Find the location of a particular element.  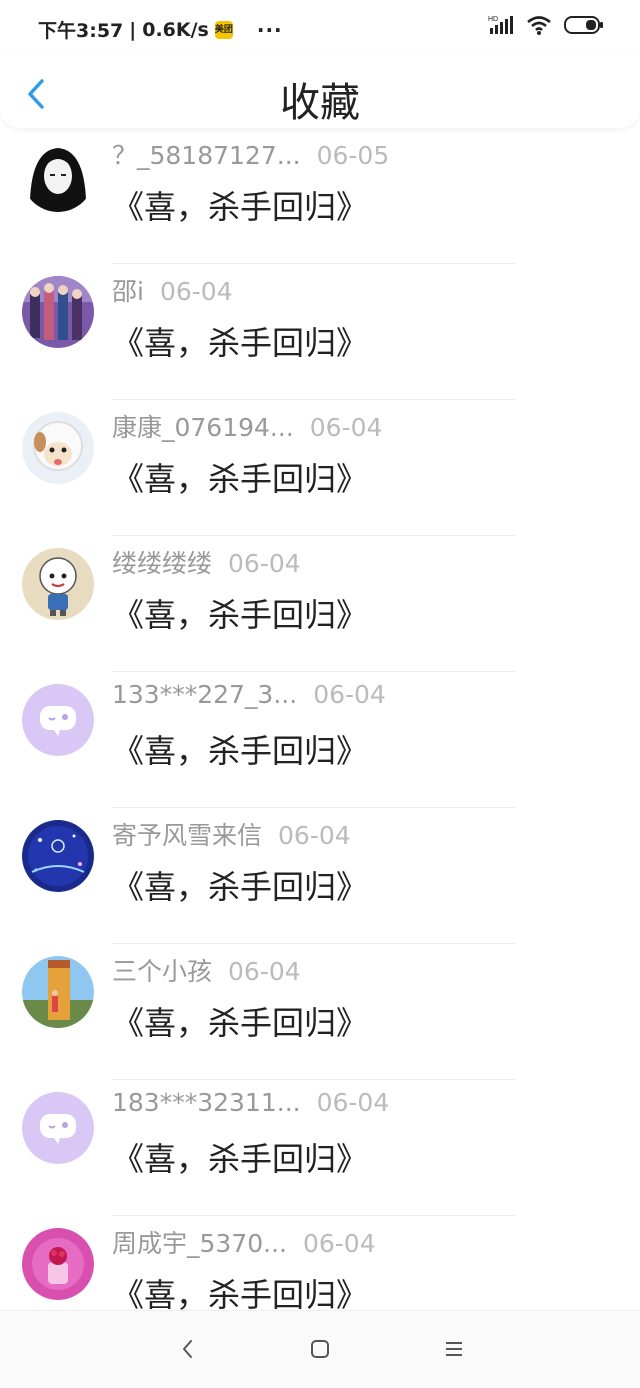

list-item: 康康_076194... 06-04 《喜，杀手回归》 is located at coordinates (320, 468).